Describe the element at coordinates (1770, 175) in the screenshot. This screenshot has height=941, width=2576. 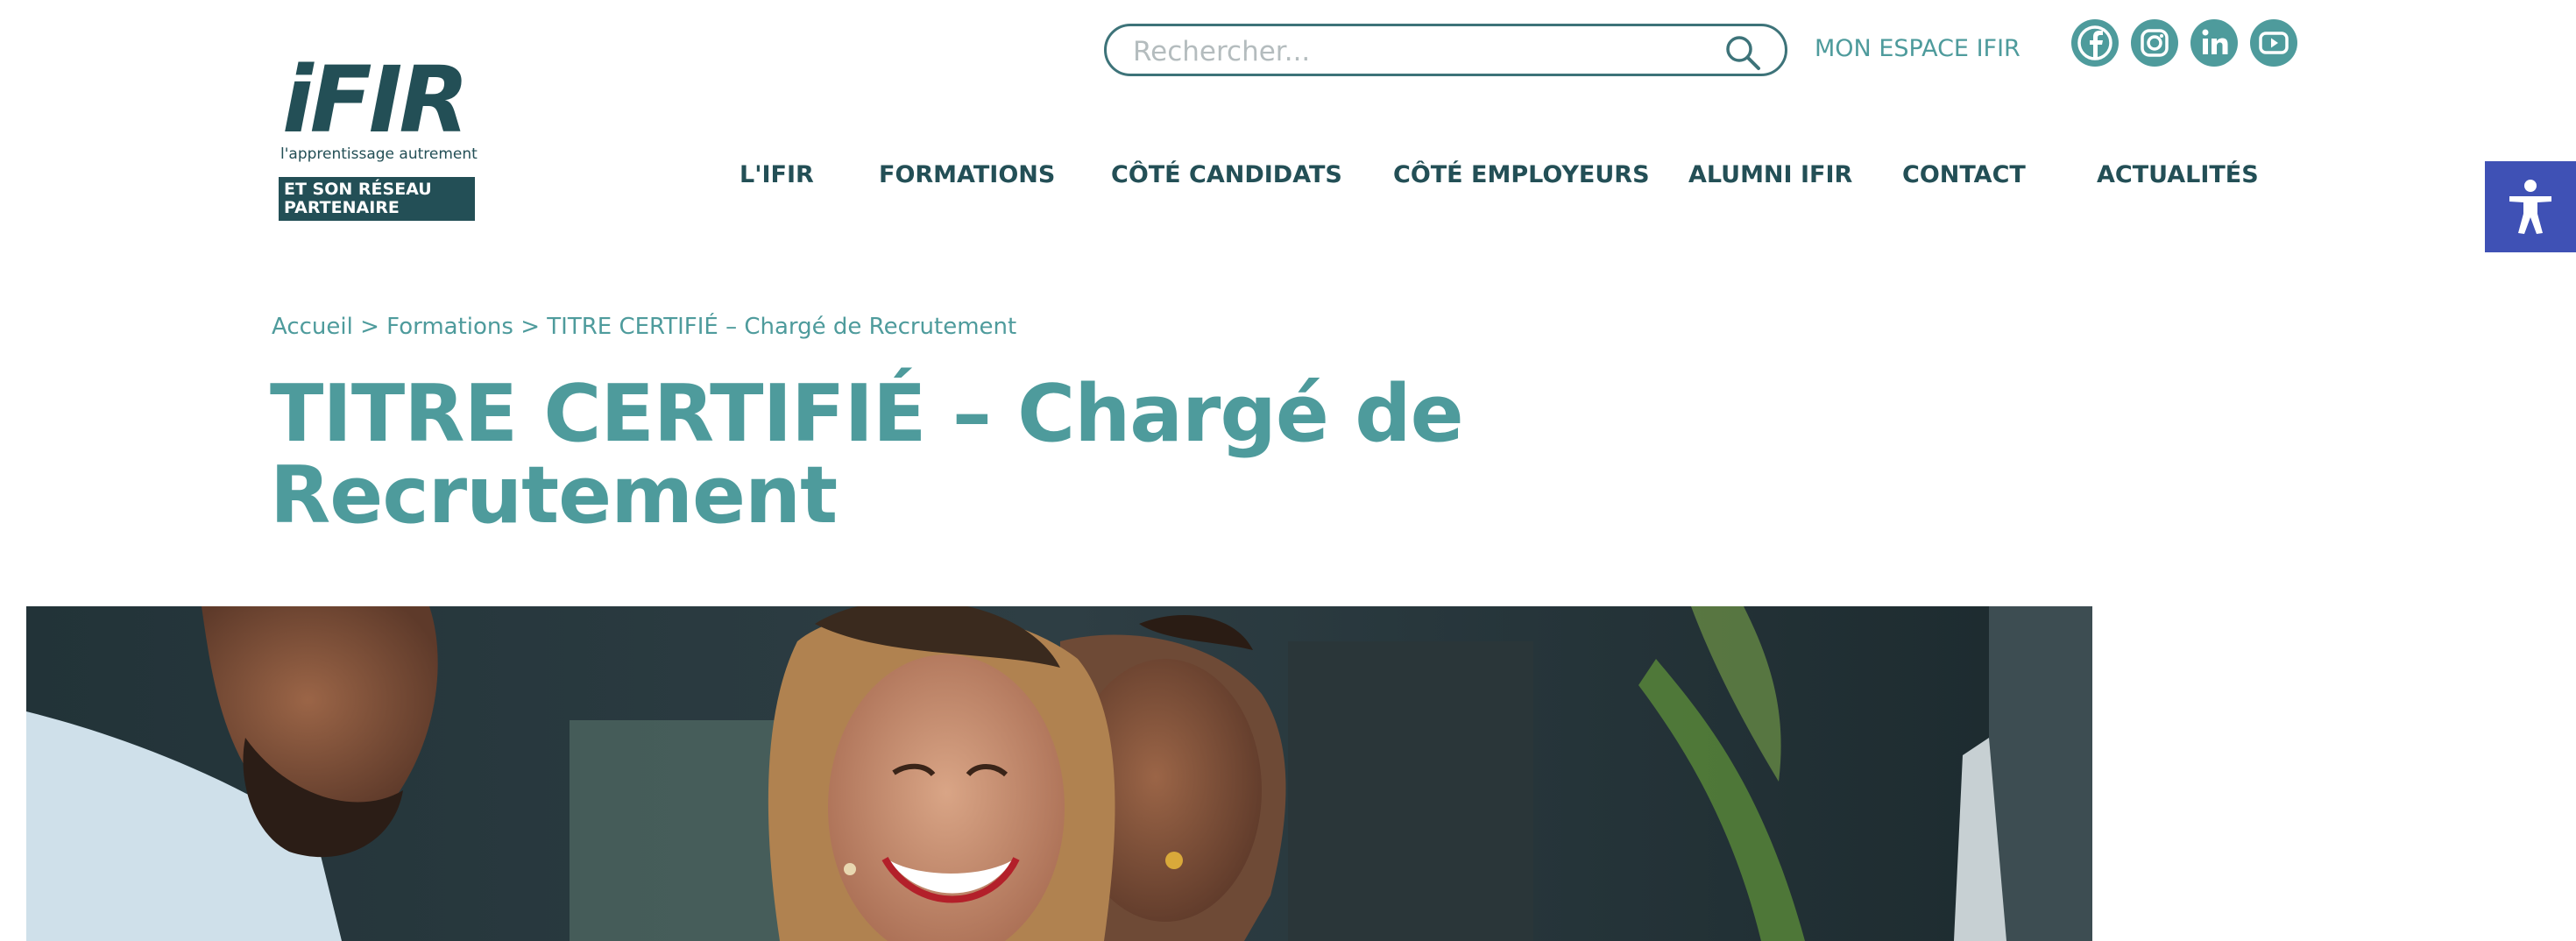
I see `nav-item-alumni-ifir: ALUMNI IFIR` at that location.